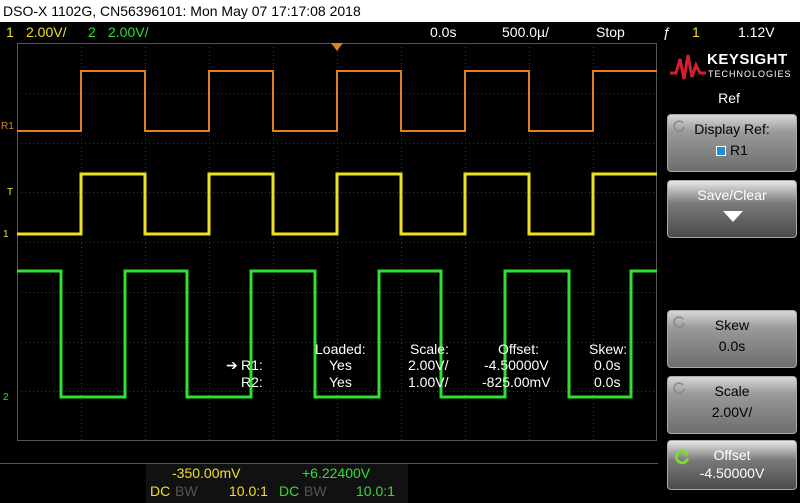 The image size is (800, 503). Describe the element at coordinates (10, 32) in the screenshot. I see `ch1-number: 1` at that location.